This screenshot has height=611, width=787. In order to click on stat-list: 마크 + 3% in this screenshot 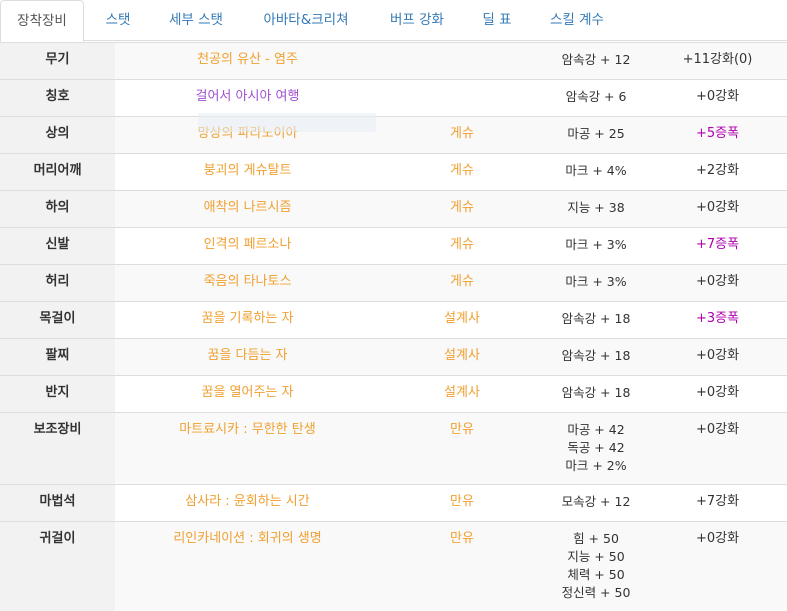, I will do `click(596, 246)`.